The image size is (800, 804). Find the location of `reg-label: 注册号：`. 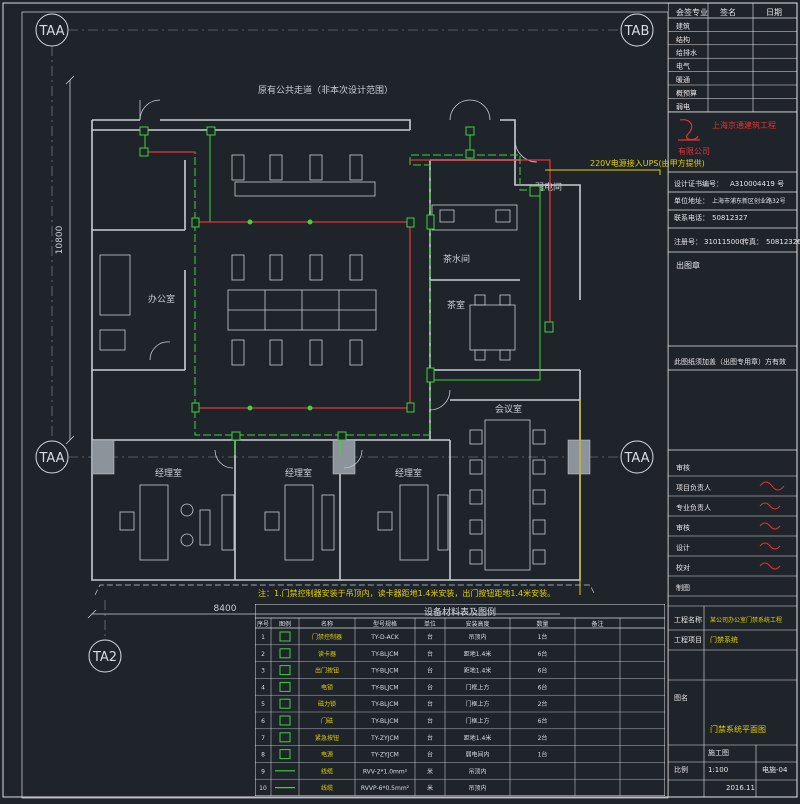

reg-label: 注册号： is located at coordinates (688, 241).